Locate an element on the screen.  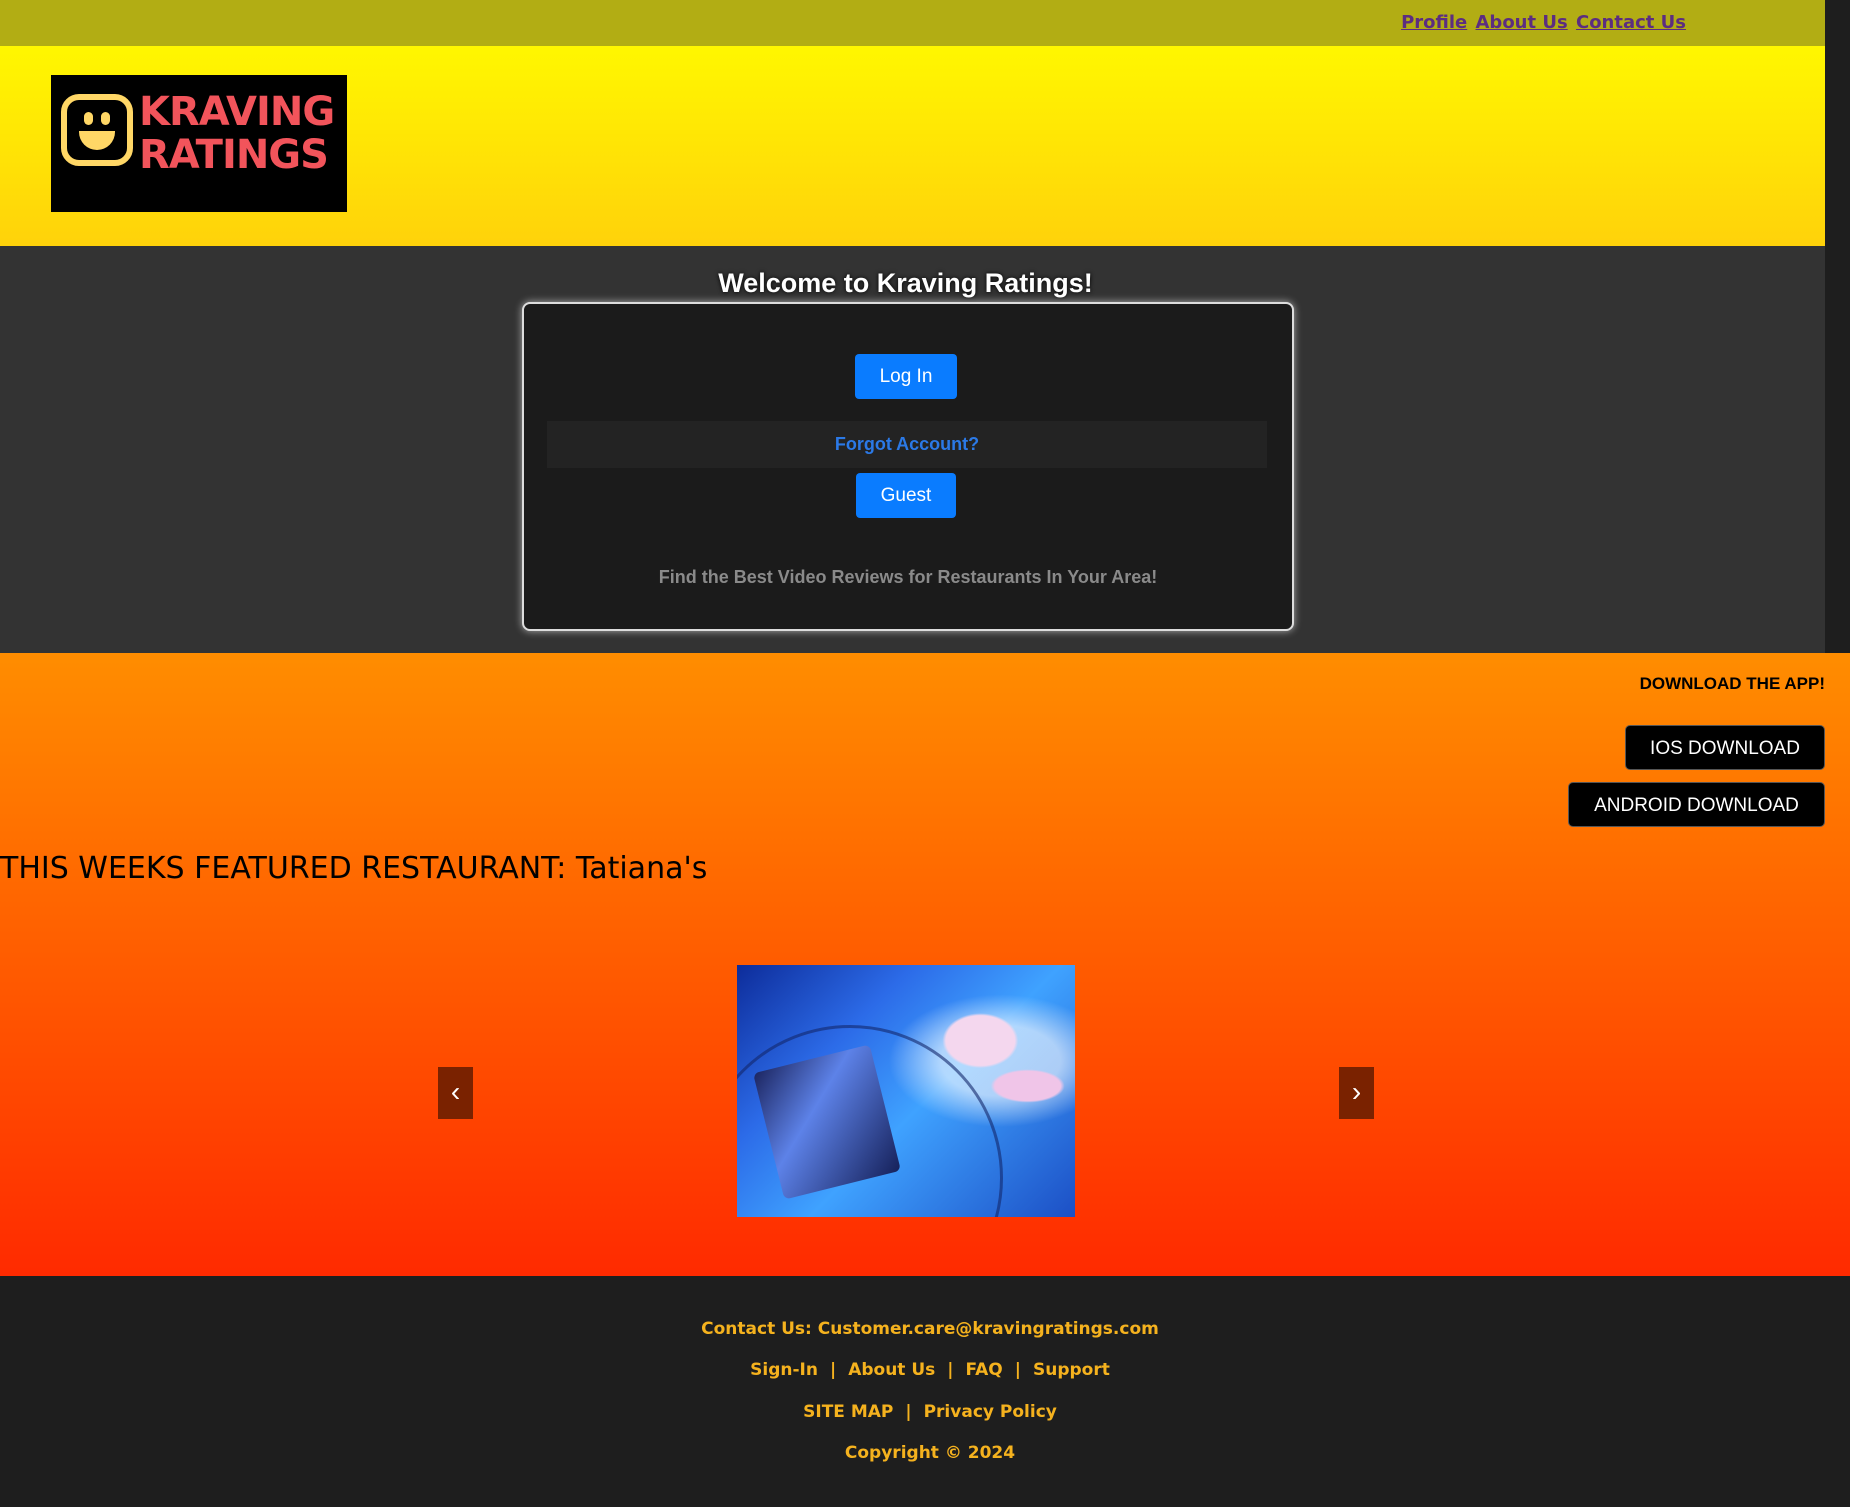
top-nav-bar: Profile About Us Contact Us is located at coordinates (912, 23).